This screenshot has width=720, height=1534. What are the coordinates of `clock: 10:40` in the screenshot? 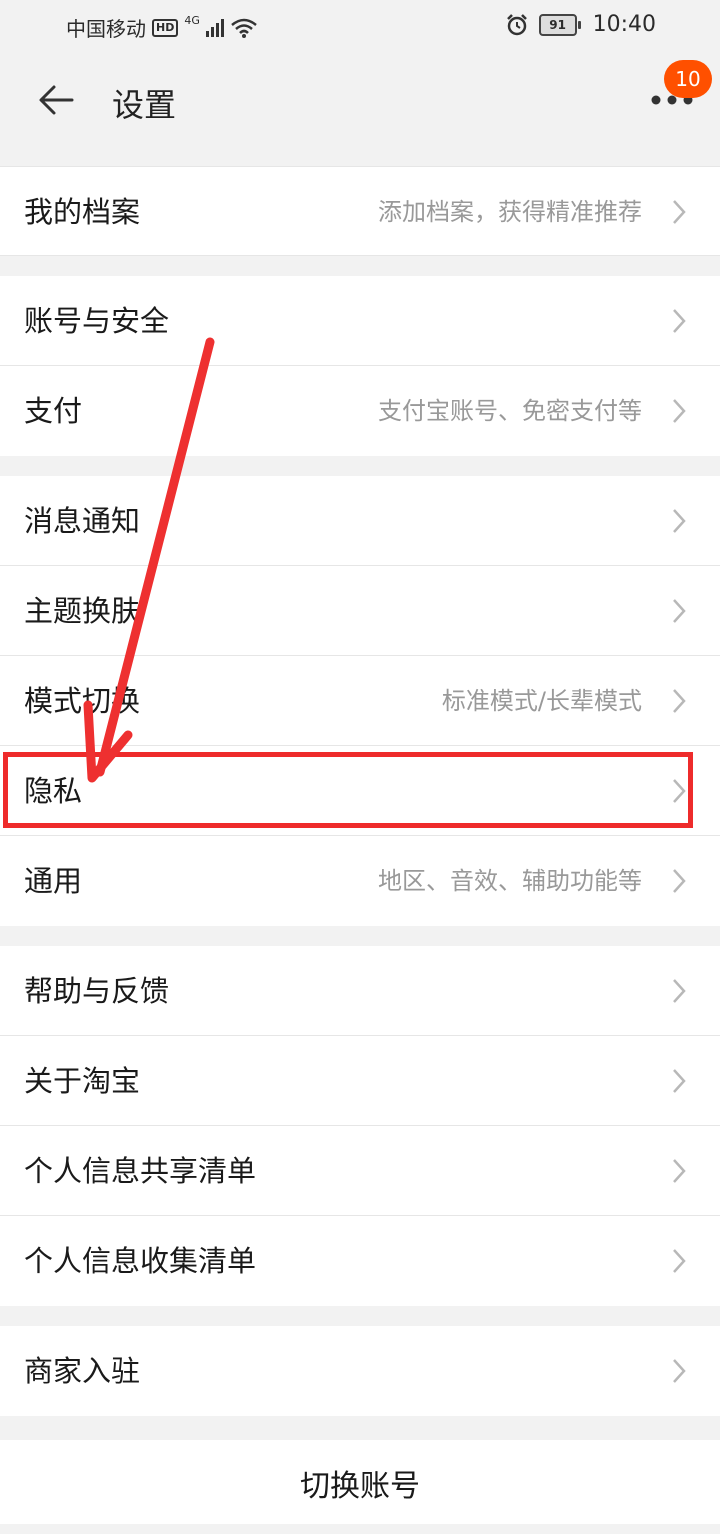 It's located at (624, 24).